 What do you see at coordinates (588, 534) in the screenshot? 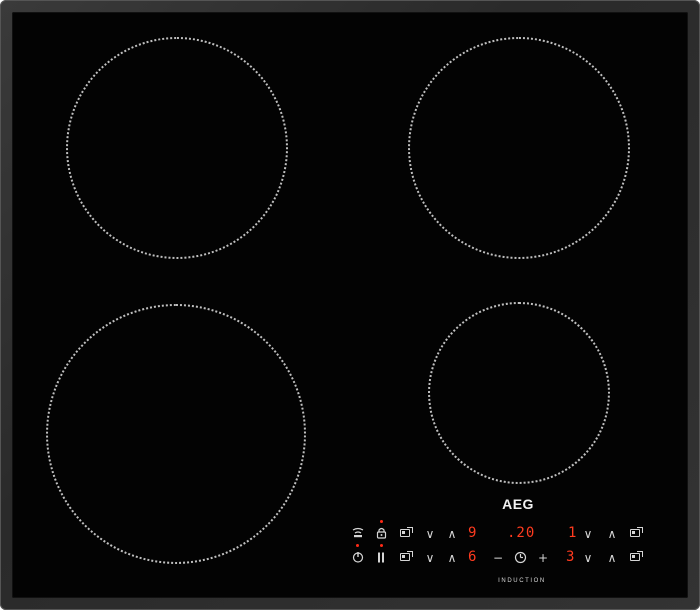
I see `rear-right-down-button: ∨` at bounding box center [588, 534].